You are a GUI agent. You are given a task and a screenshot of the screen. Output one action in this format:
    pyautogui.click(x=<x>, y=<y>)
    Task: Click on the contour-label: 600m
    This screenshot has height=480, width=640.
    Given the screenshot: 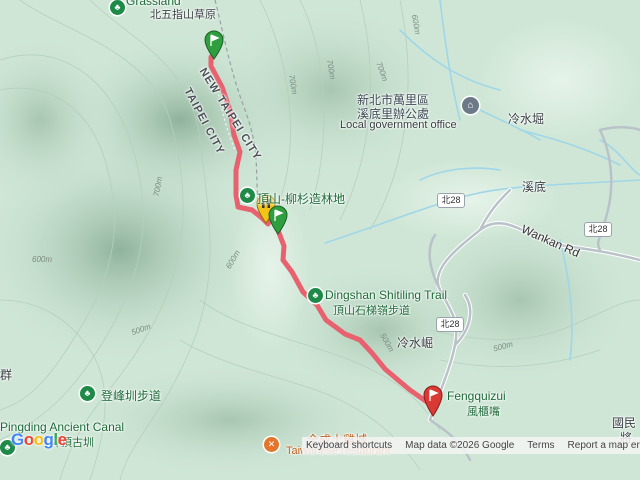 What is the action you would take?
    pyautogui.click(x=42, y=259)
    